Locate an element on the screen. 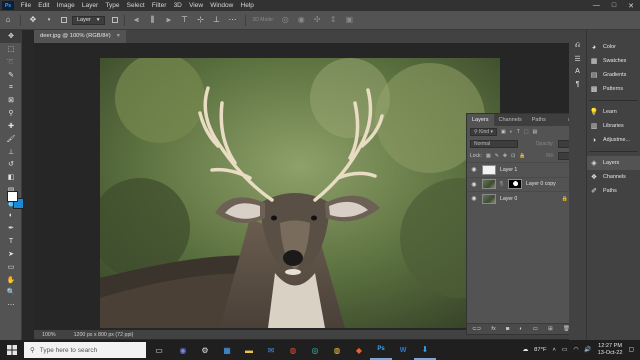 This screenshot has width=640, height=360. layer-mask-thumbnail is located at coordinates (515, 184).